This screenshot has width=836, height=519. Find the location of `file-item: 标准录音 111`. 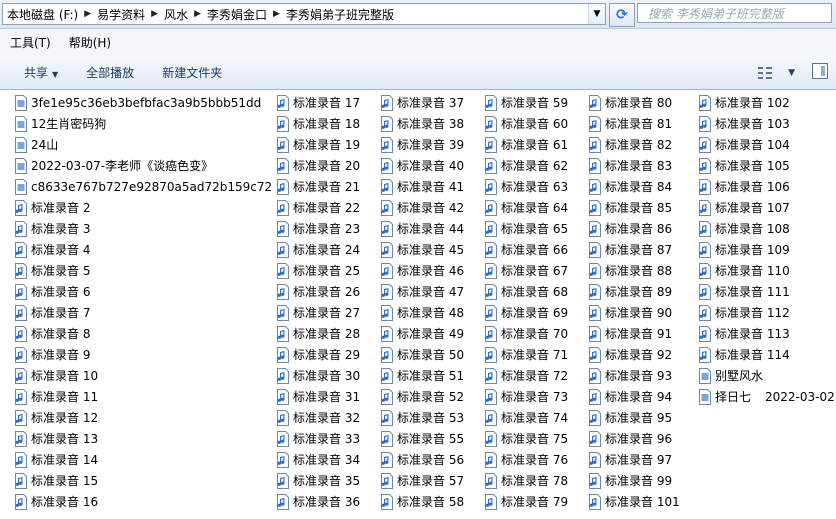

file-item: 标准录音 111 is located at coordinates (766, 291).